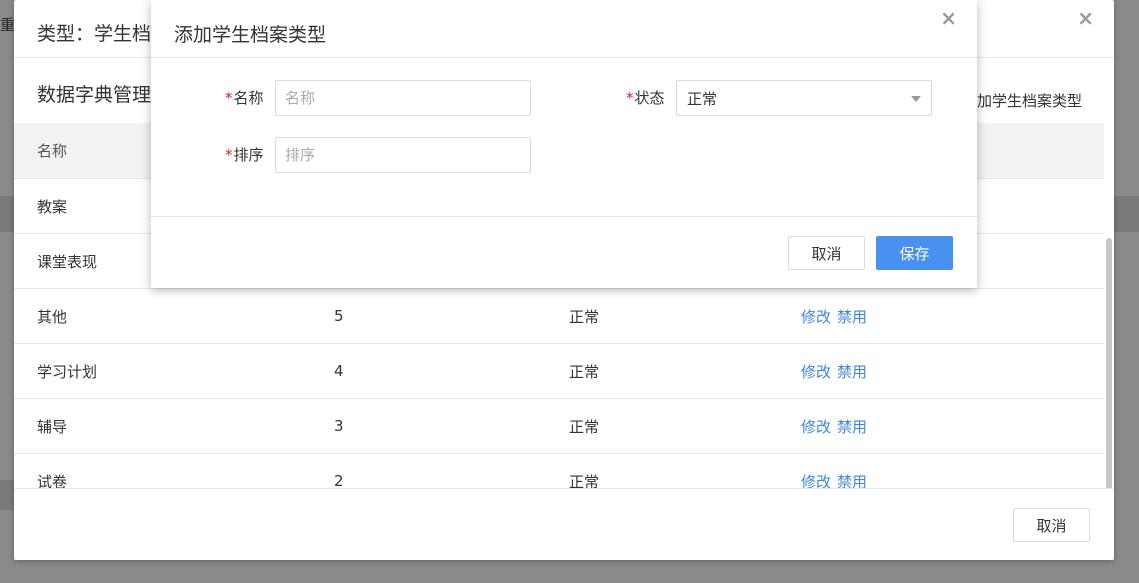 The width and height of the screenshot is (1139, 583). What do you see at coordinates (67, 261) in the screenshot?
I see `cell-name: 课堂表现` at bounding box center [67, 261].